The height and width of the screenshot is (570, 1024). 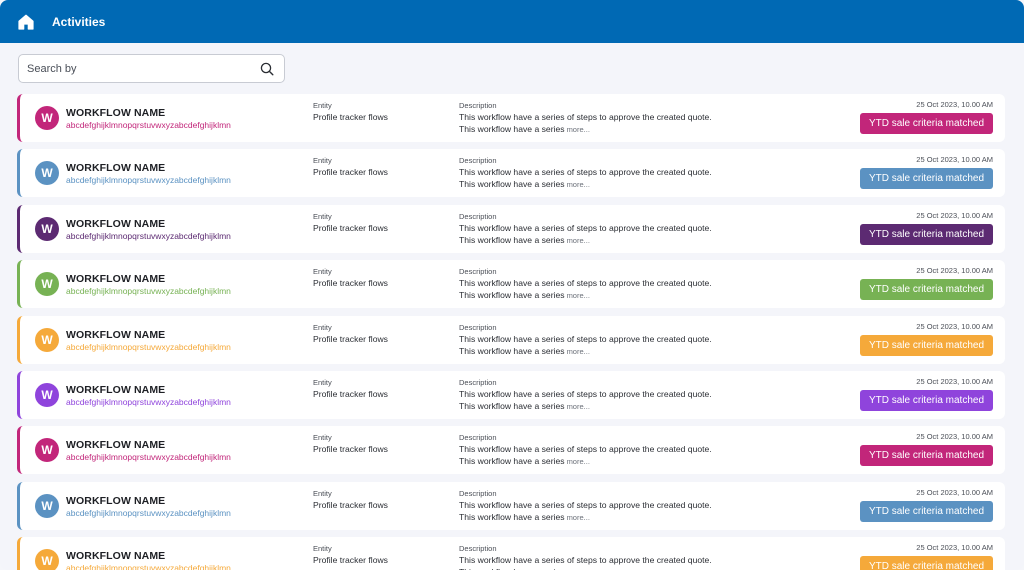 What do you see at coordinates (267, 69) in the screenshot?
I see `search-icon` at bounding box center [267, 69].